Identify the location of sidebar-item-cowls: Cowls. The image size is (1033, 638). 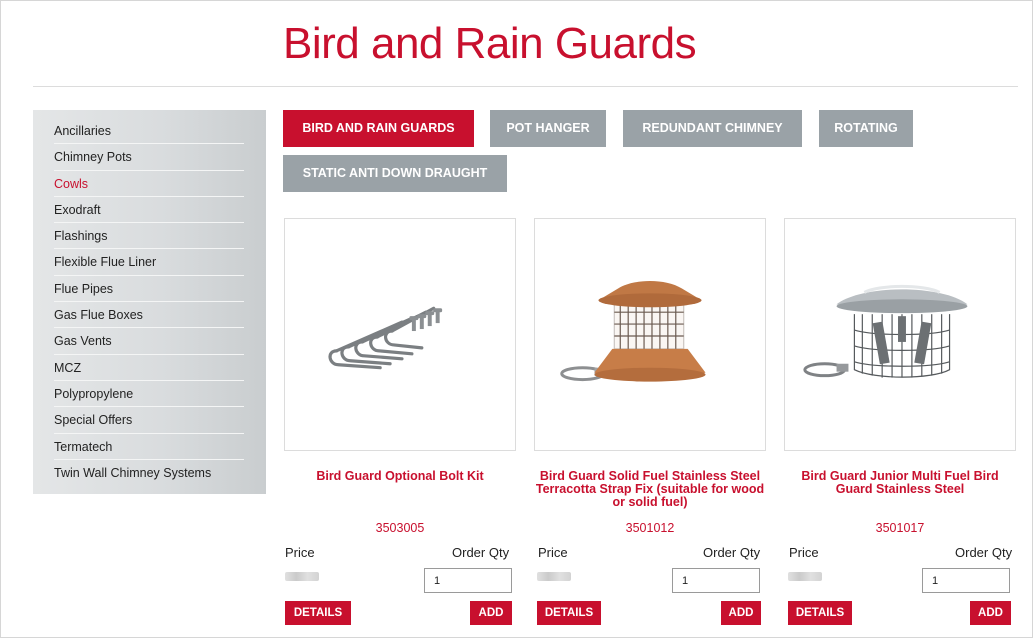
(149, 184).